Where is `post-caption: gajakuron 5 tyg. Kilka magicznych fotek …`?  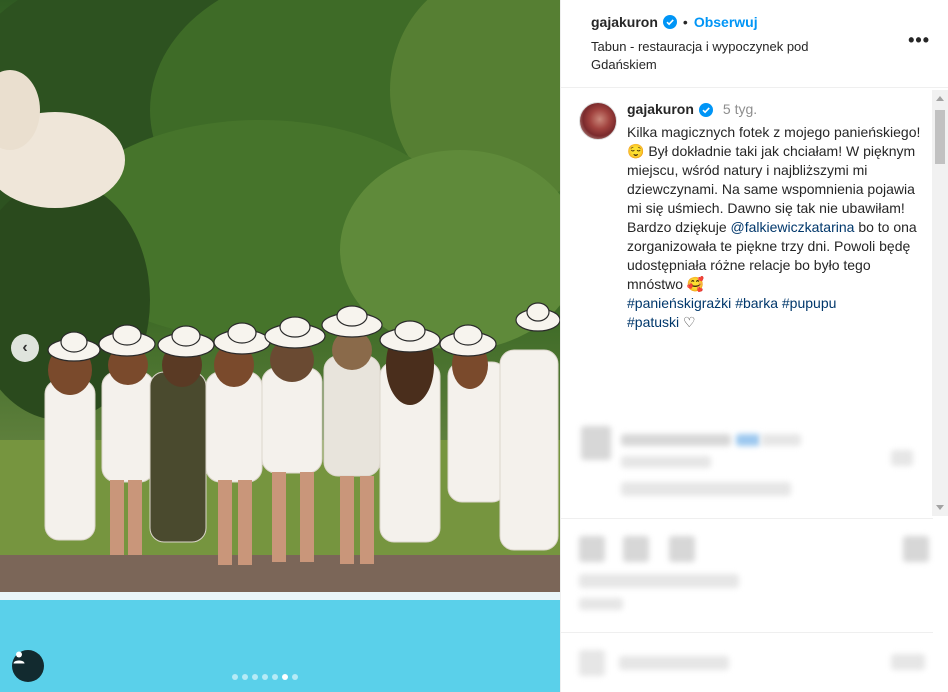
post-caption: gajakuron 5 tyg. Kilka magicznych fotek … is located at coordinates (754, 236).